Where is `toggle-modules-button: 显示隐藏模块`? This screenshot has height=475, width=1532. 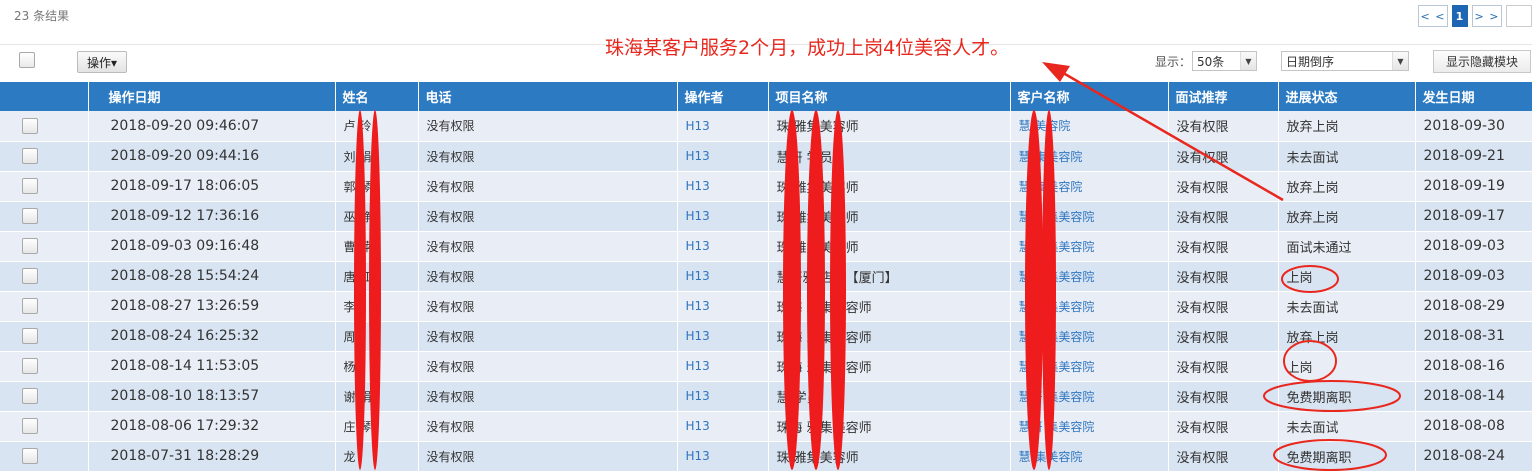
toggle-modules-button: 显示隐藏模块 is located at coordinates (1482, 61).